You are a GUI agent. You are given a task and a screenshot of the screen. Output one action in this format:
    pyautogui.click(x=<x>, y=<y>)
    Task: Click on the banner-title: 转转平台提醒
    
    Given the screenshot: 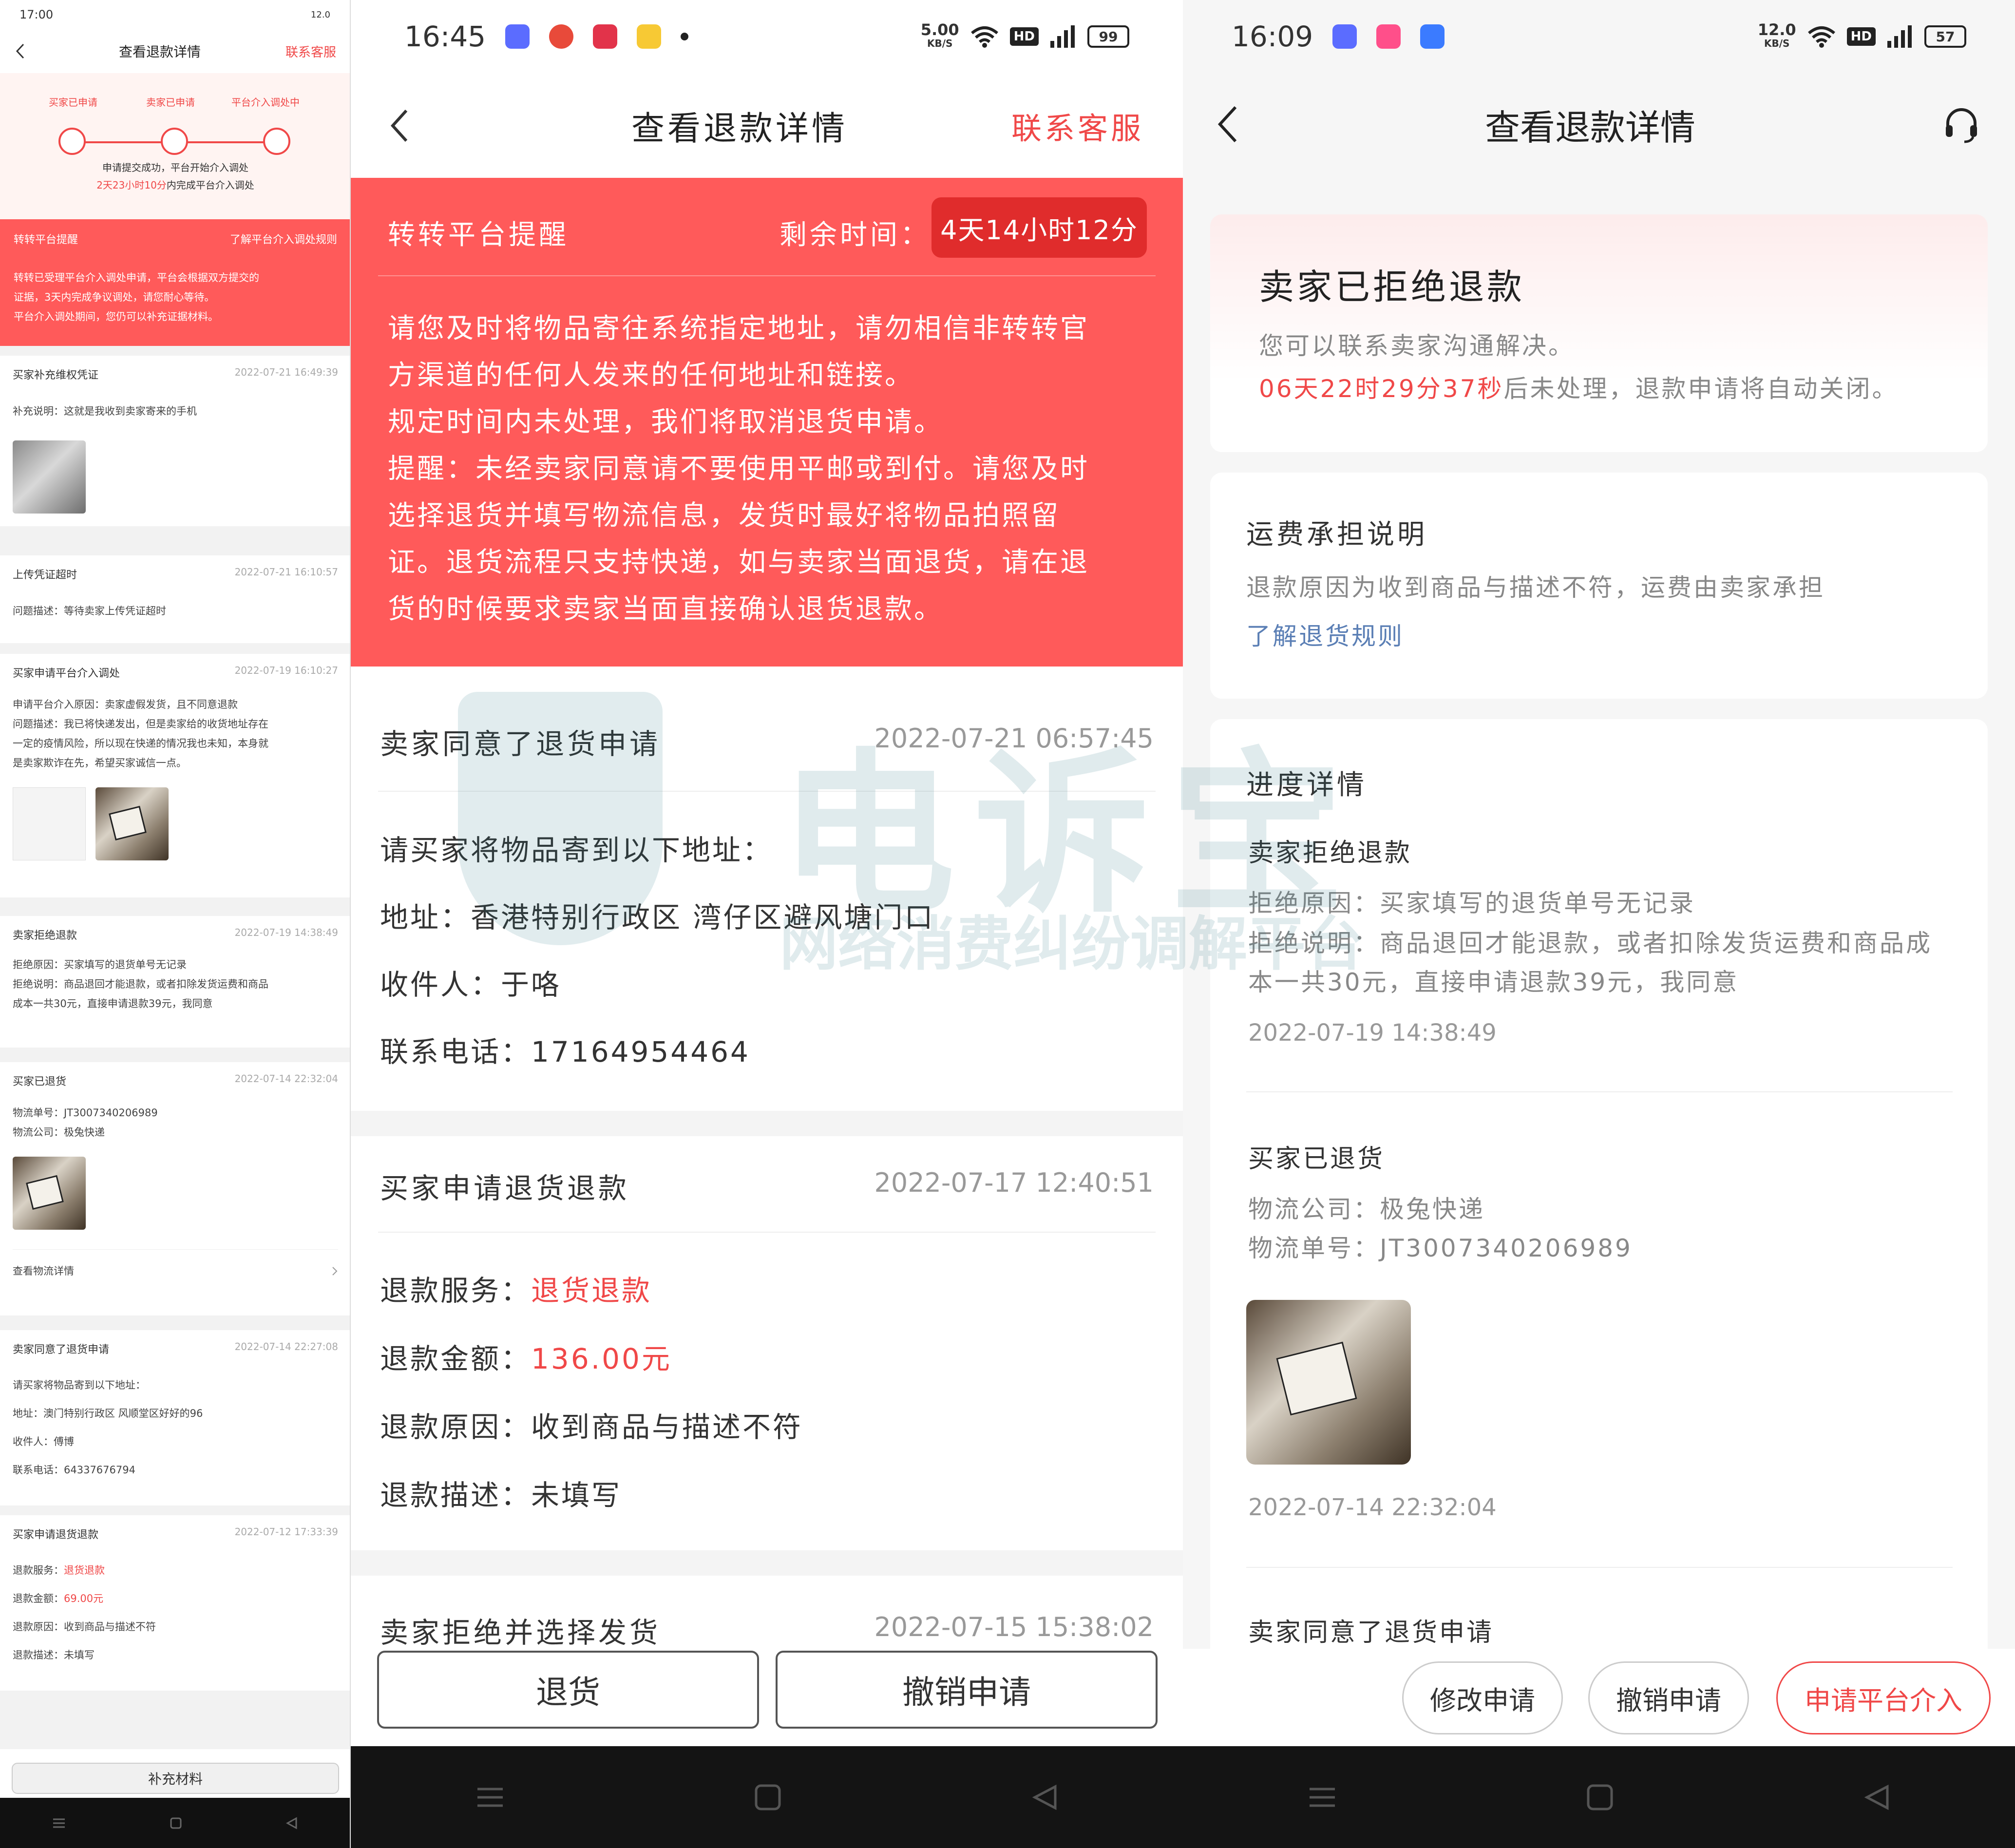 What is the action you would take?
    pyautogui.click(x=46, y=240)
    